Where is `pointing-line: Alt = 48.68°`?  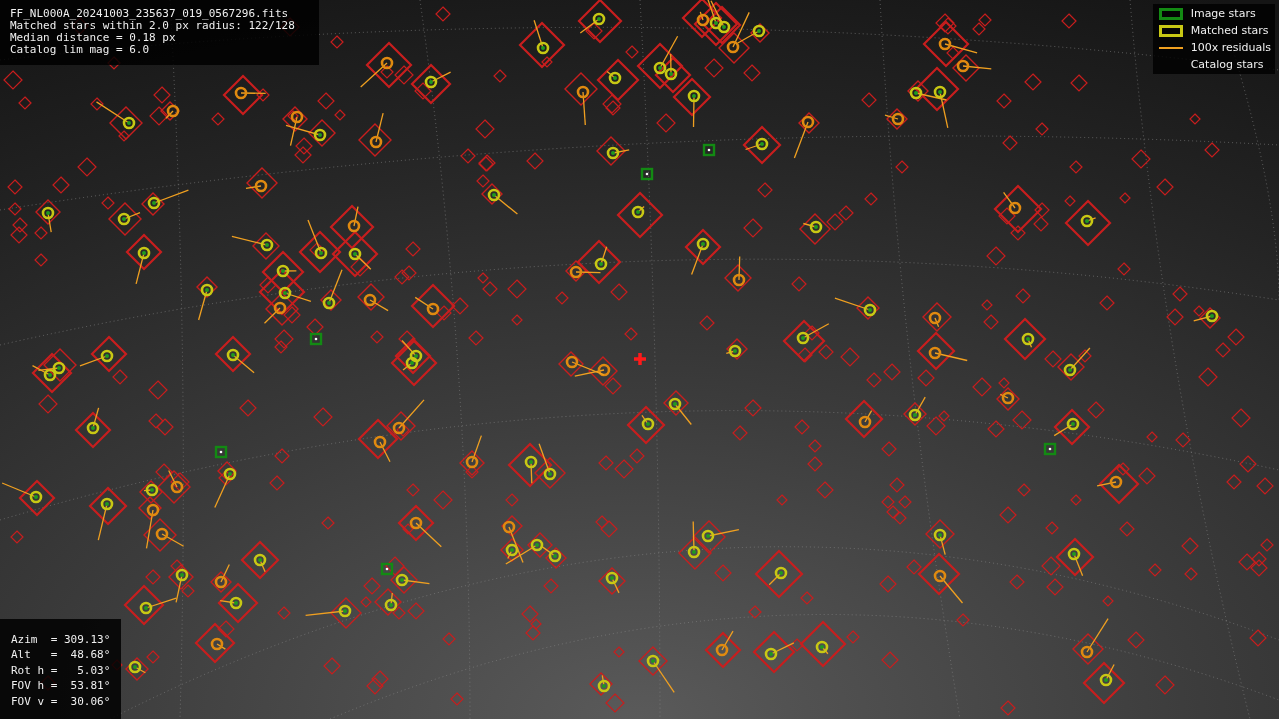
pointing-line: Alt = 48.68° is located at coordinates (60, 655).